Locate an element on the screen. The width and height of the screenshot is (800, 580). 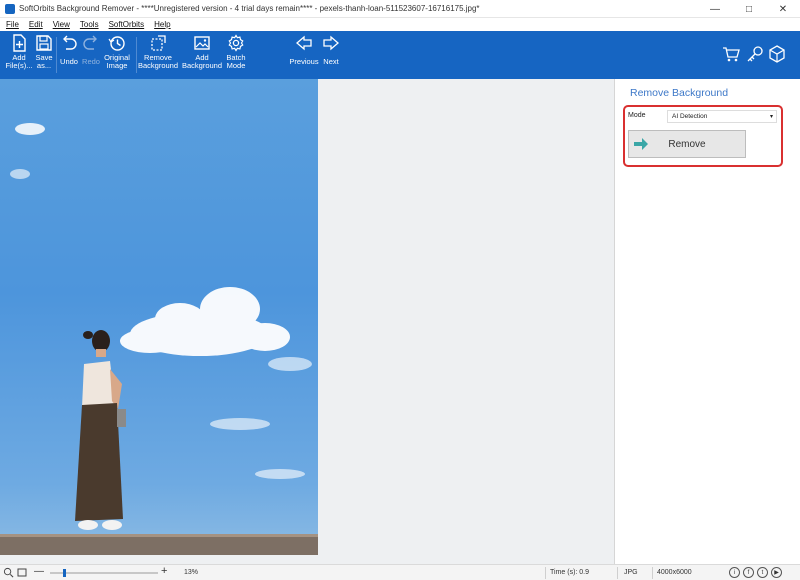
remove-button-label: Remove is located at coordinates (687, 144).